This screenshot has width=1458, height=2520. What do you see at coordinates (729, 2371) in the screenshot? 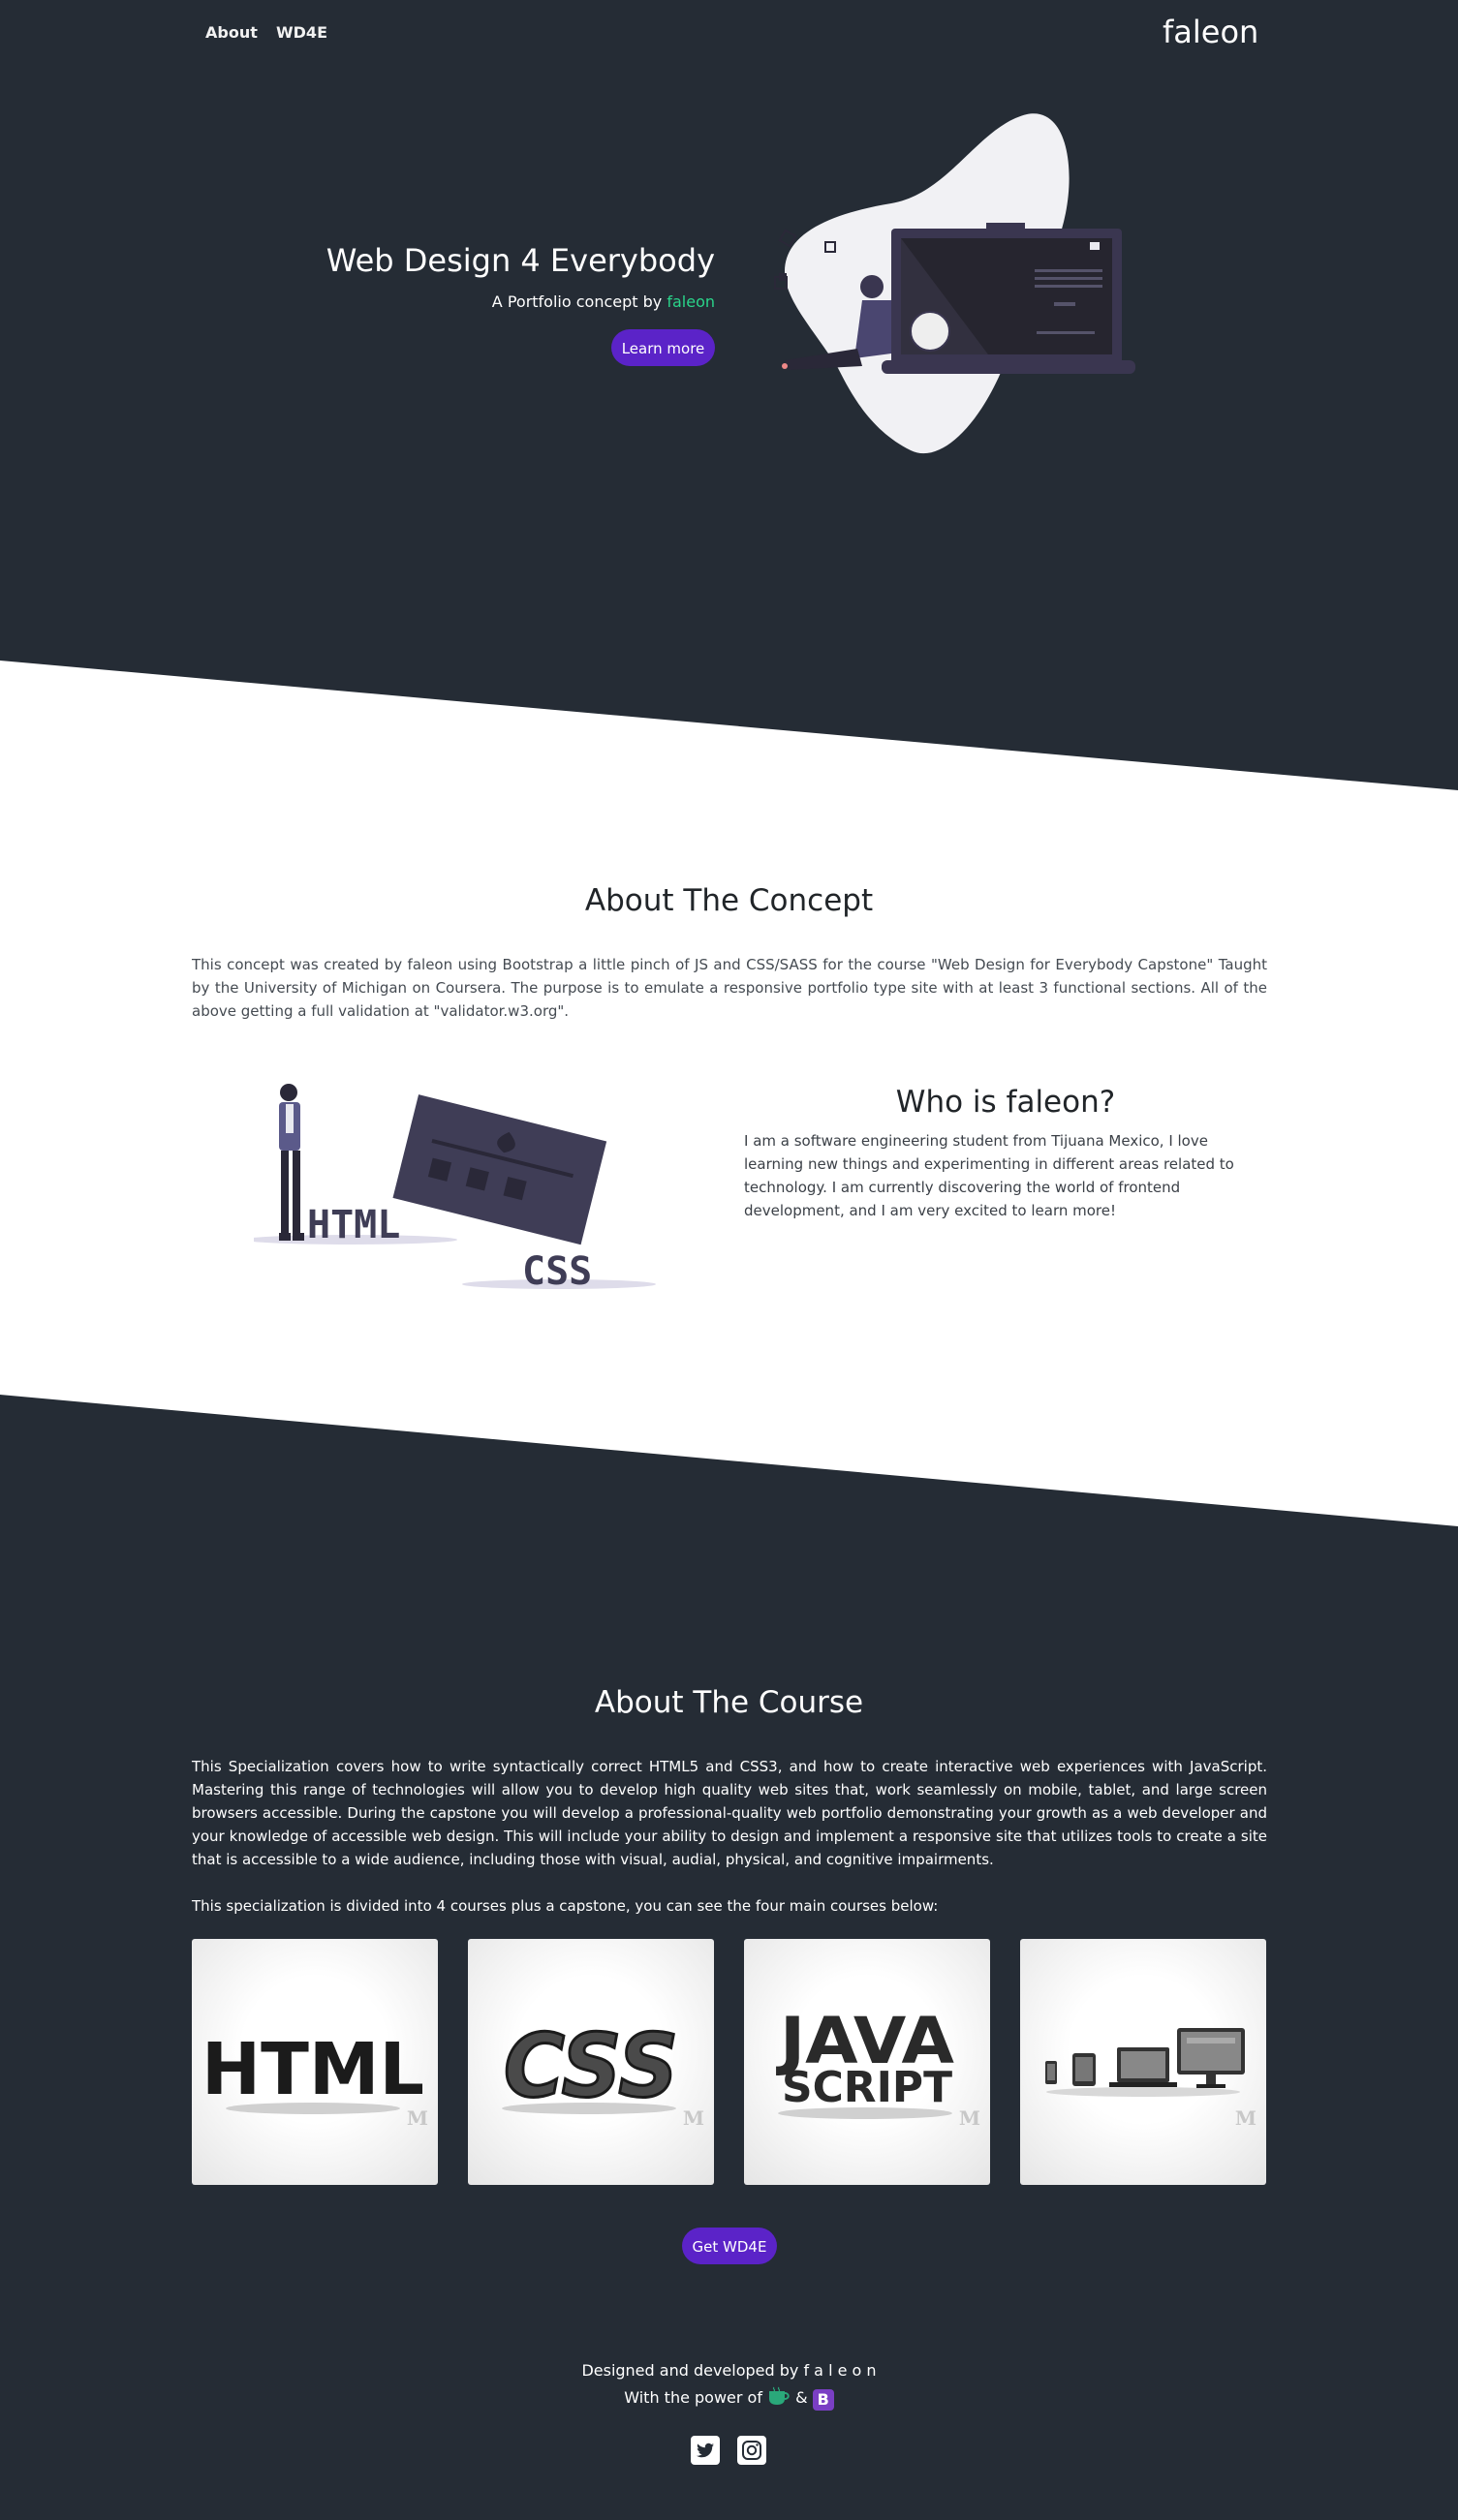
I see `footer-credits: Designed and developed by f a l e o n` at bounding box center [729, 2371].